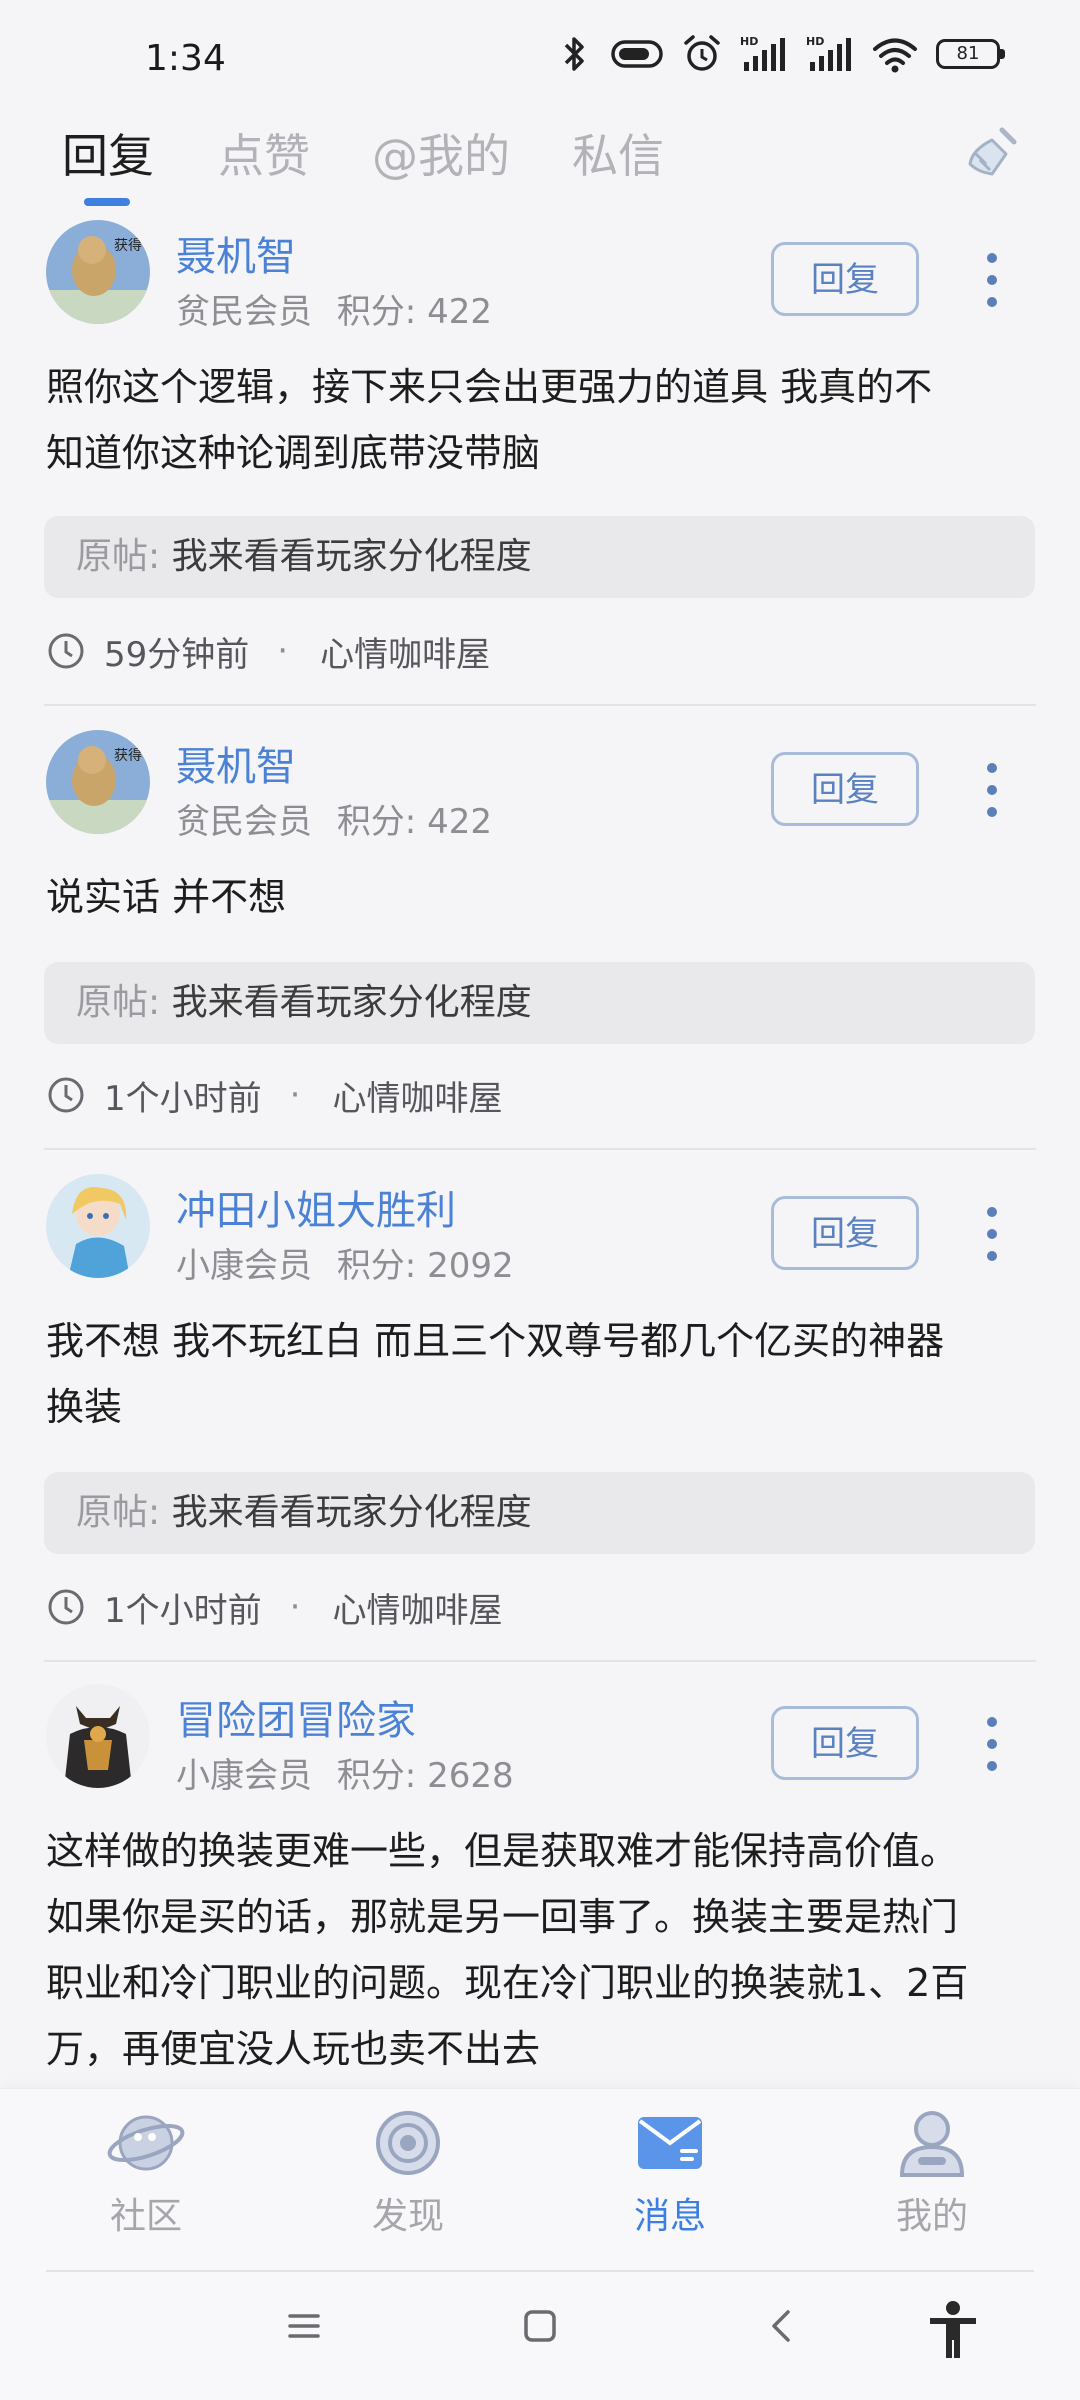 The image size is (1080, 2400). I want to click on nav-profile: 我的, so click(932, 2172).